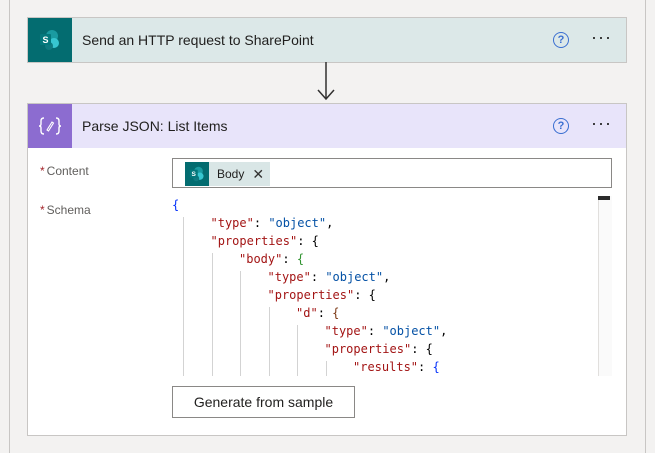  What do you see at coordinates (65, 210) in the screenshot?
I see `schema-field-label: * Schema` at bounding box center [65, 210].